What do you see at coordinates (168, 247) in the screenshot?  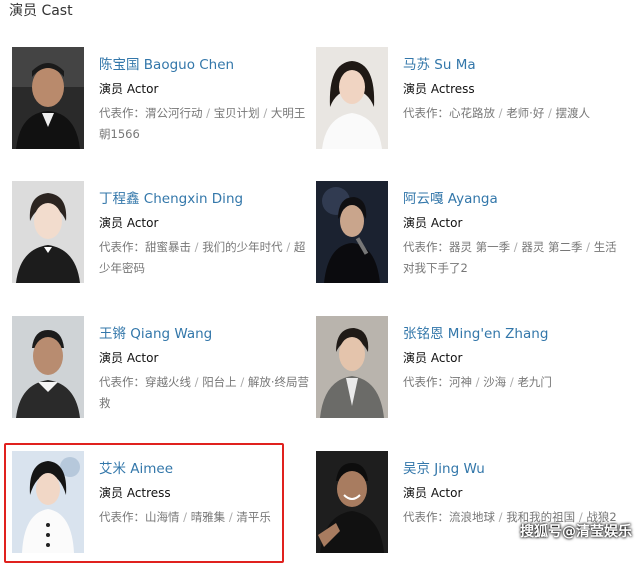 I see `work-link: 甜蜜暴击` at bounding box center [168, 247].